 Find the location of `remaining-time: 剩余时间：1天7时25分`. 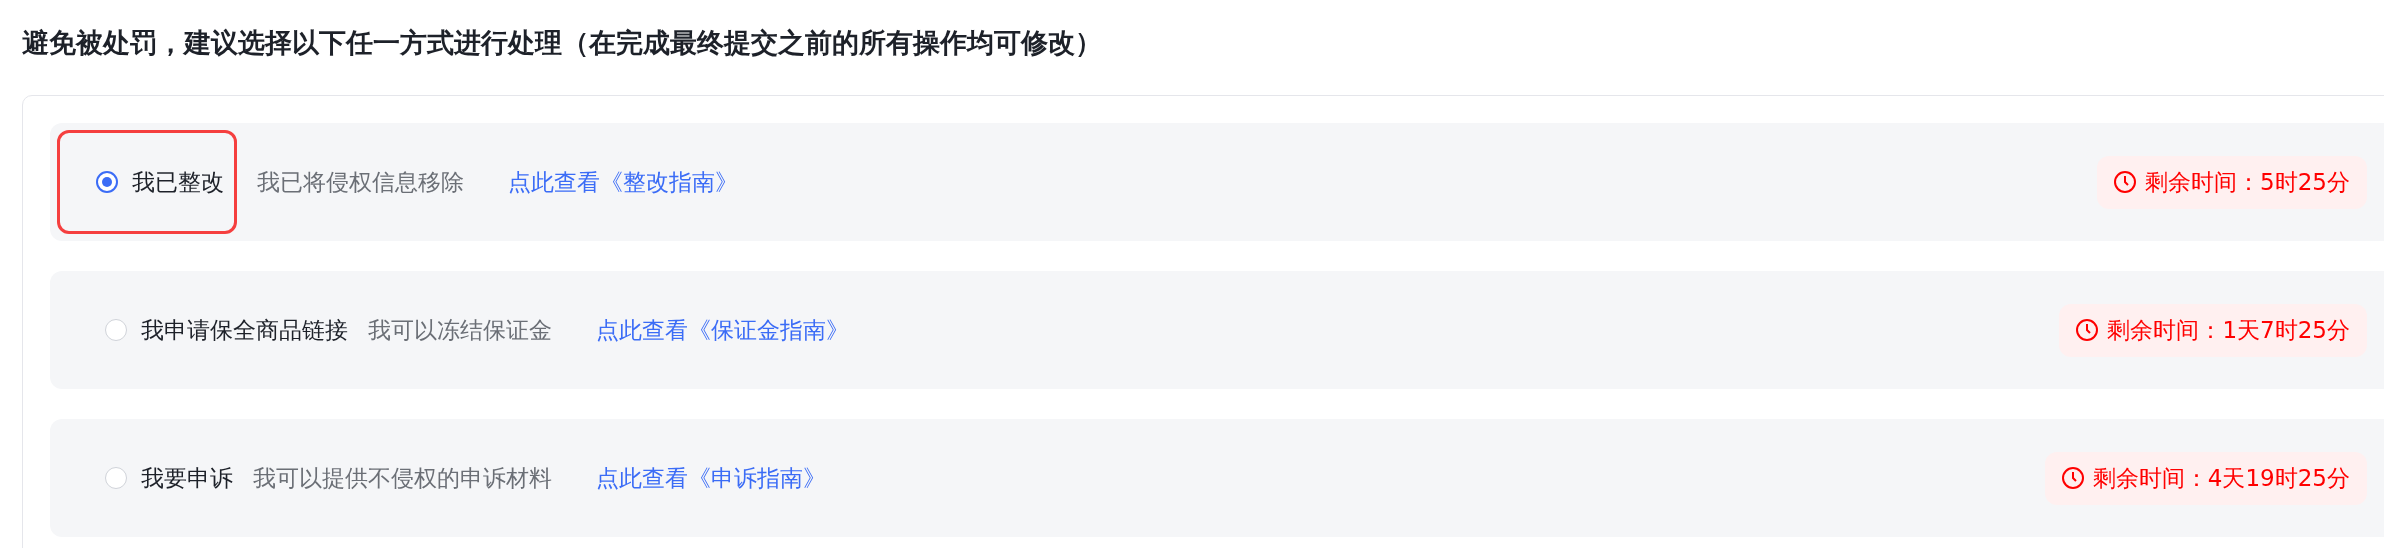

remaining-time: 剩余时间：1天7时25分 is located at coordinates (2228, 330).